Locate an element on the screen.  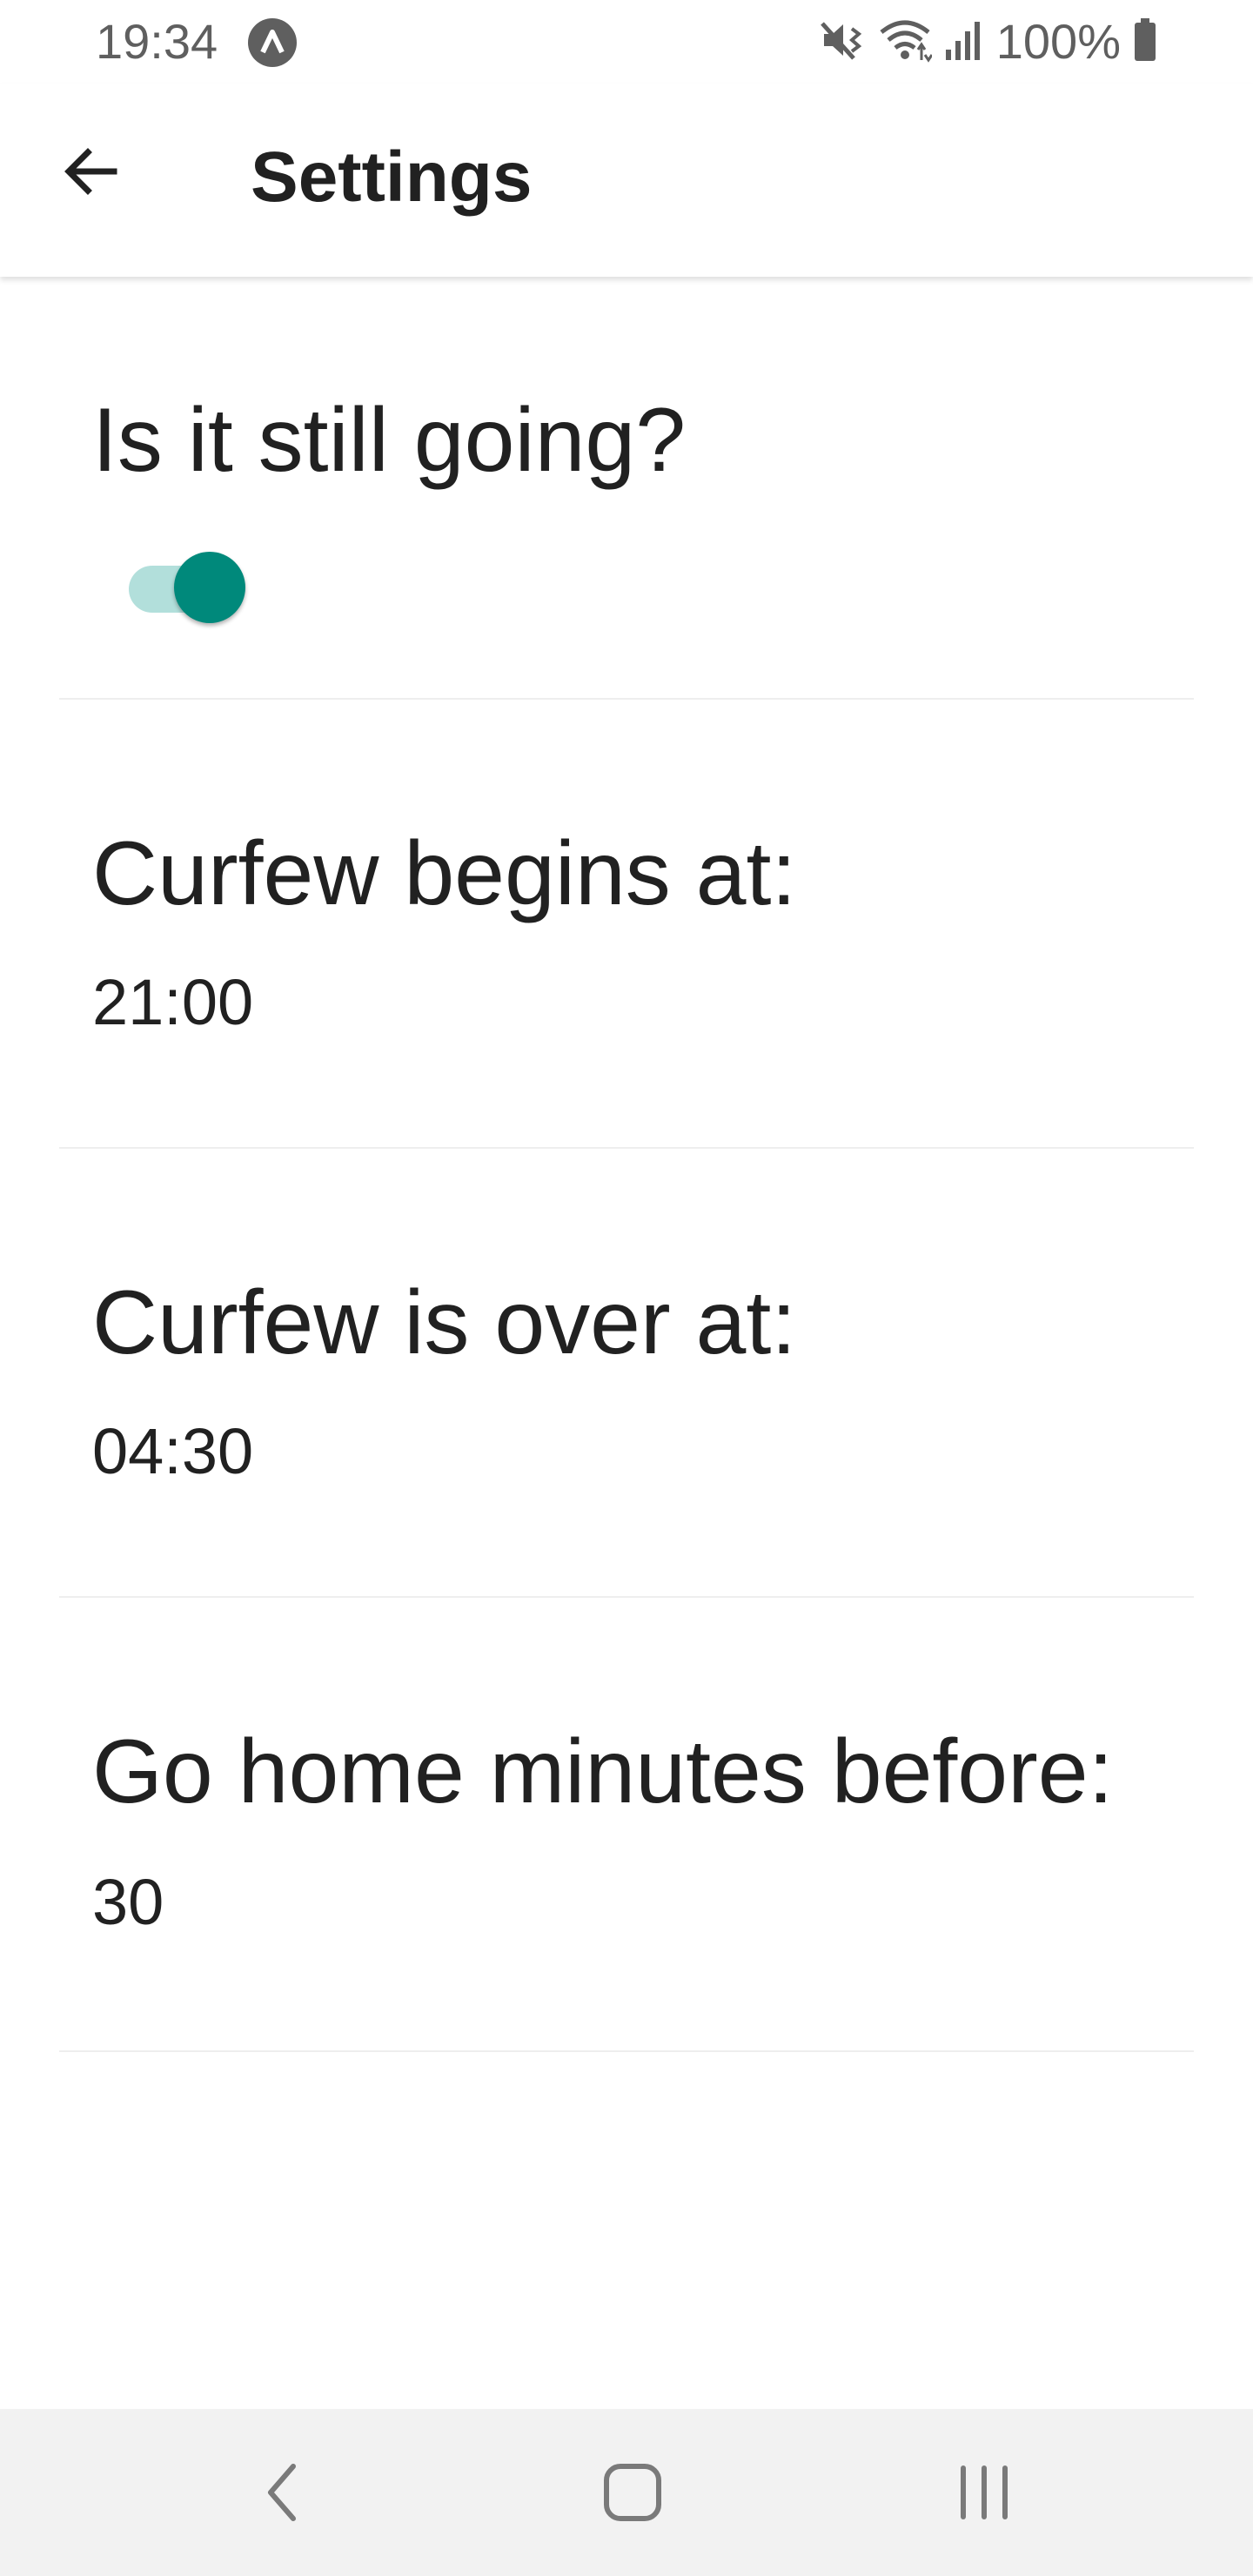
toggle-thumb is located at coordinates (209, 587).